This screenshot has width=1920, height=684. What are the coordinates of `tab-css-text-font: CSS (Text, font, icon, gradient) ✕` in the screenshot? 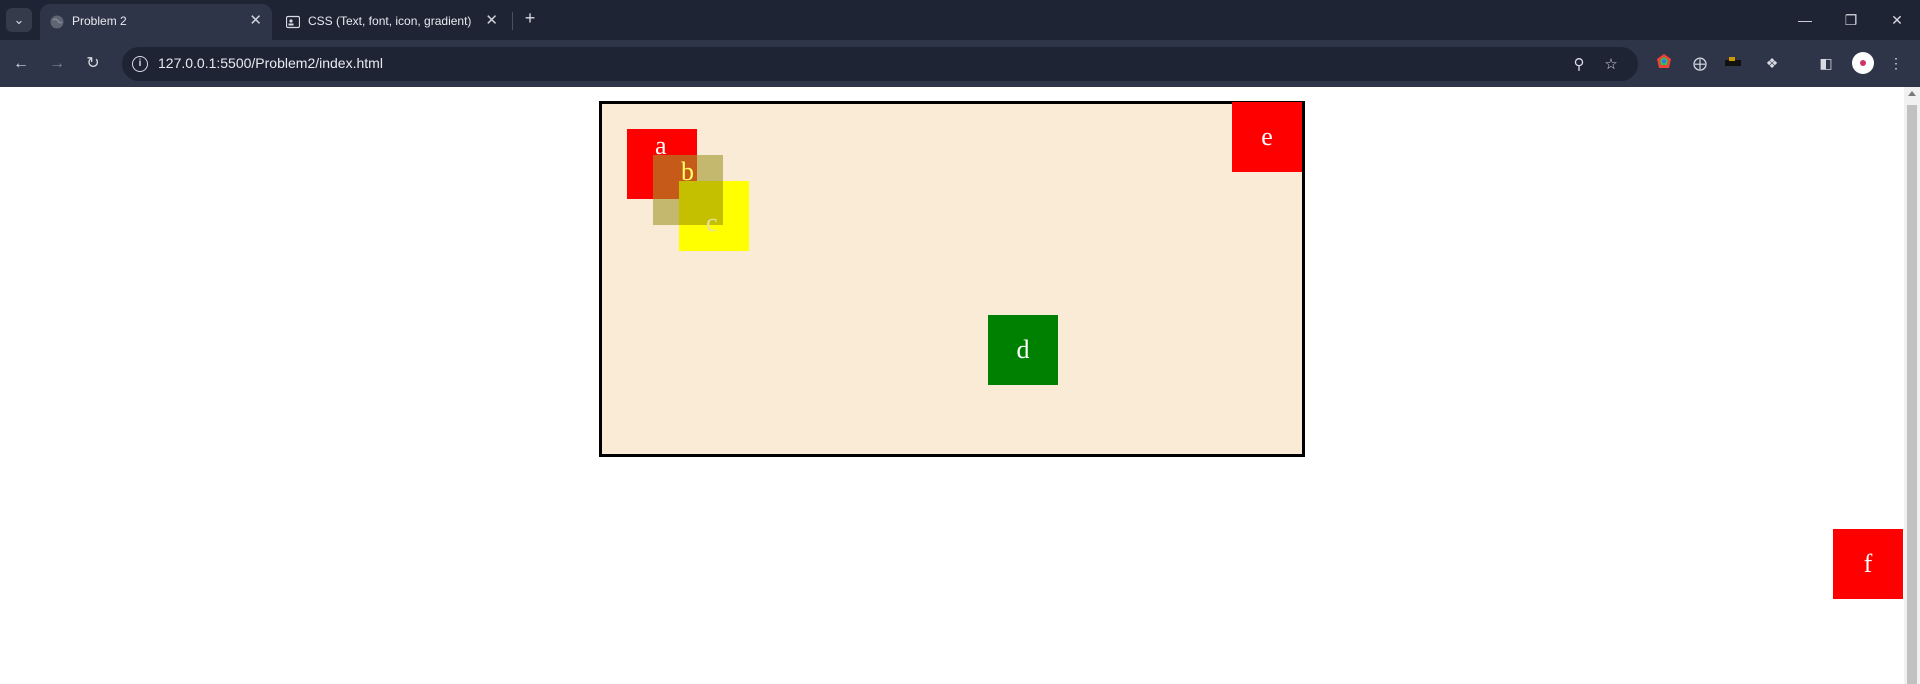 It's located at (392, 22).